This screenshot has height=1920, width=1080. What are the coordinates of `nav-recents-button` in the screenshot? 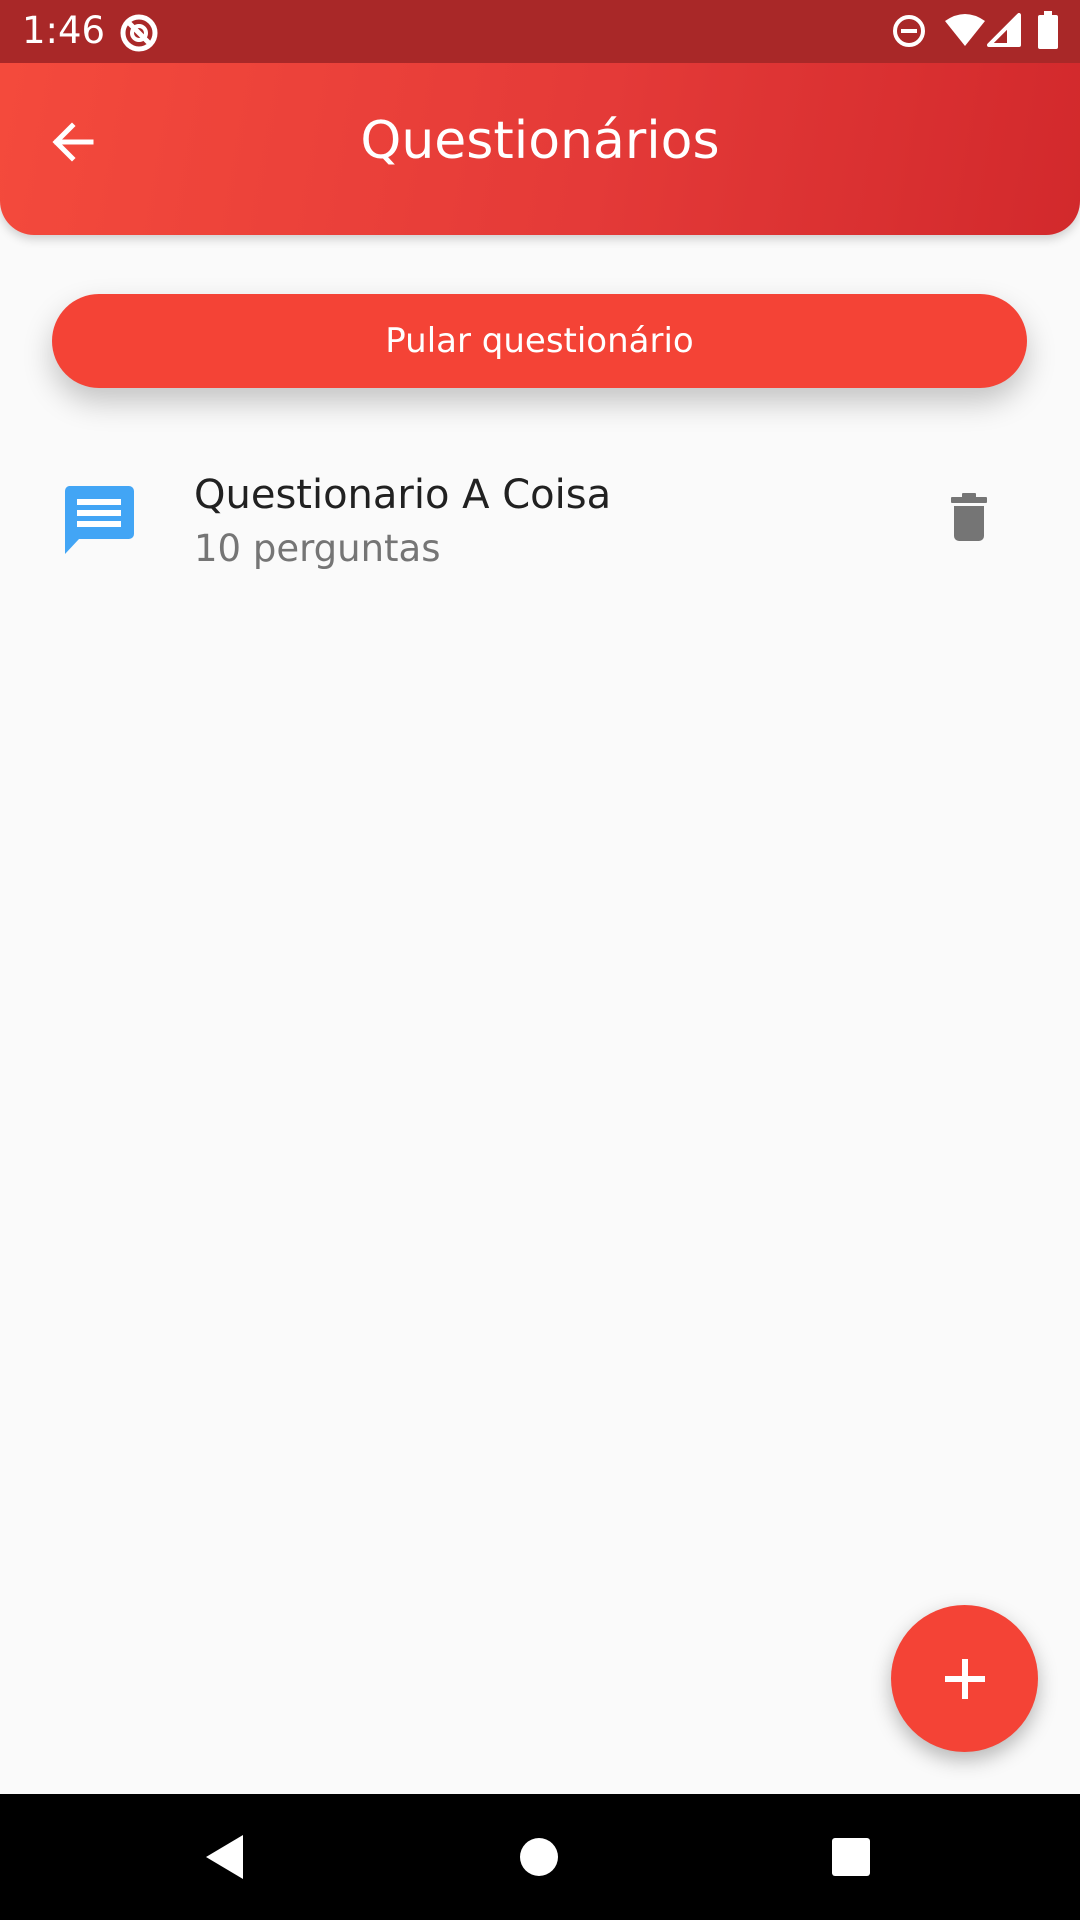 It's located at (851, 1857).